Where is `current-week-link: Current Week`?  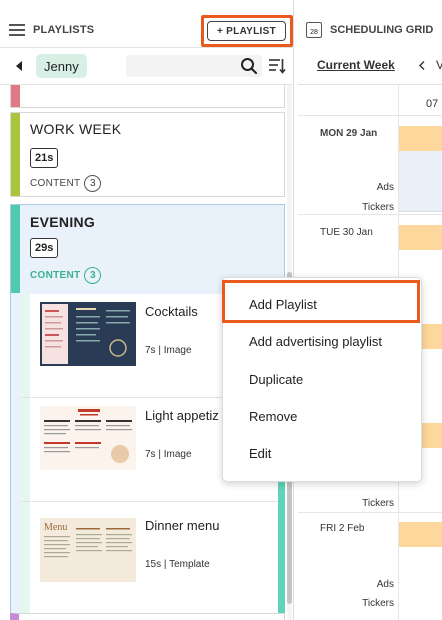
current-week-link: Current Week is located at coordinates (356, 65).